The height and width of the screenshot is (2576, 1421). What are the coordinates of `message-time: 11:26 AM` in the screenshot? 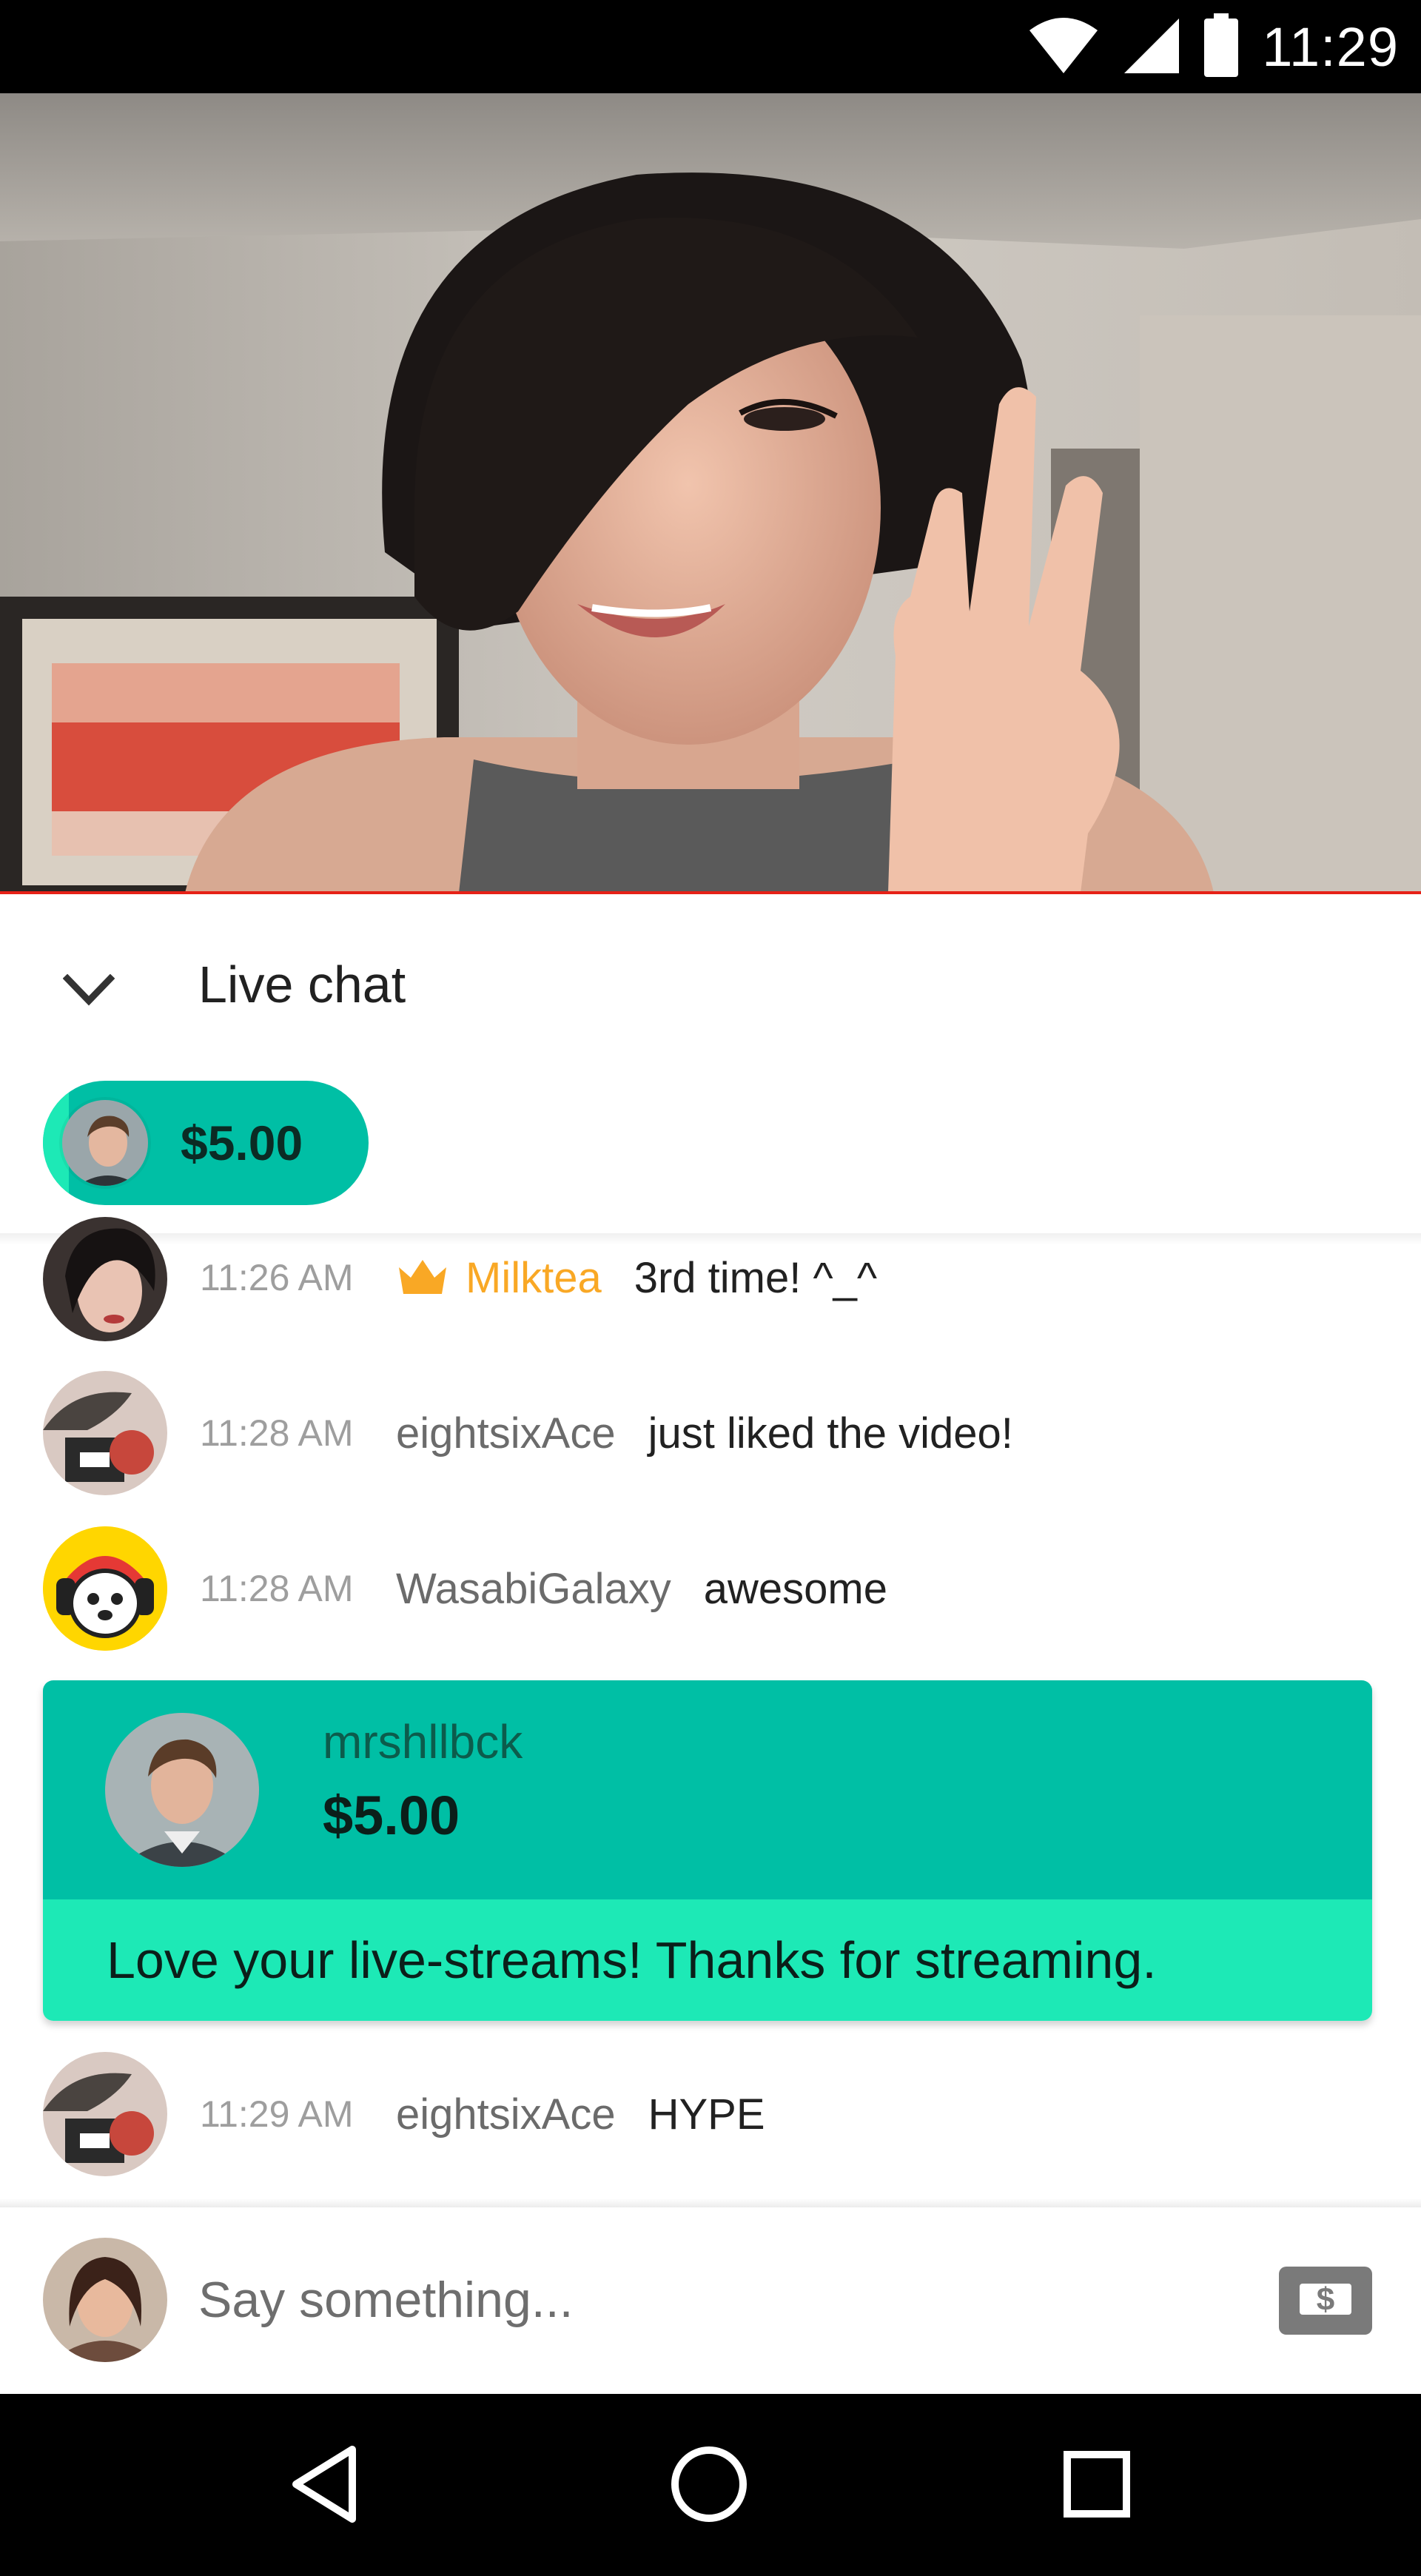 It's located at (277, 1277).